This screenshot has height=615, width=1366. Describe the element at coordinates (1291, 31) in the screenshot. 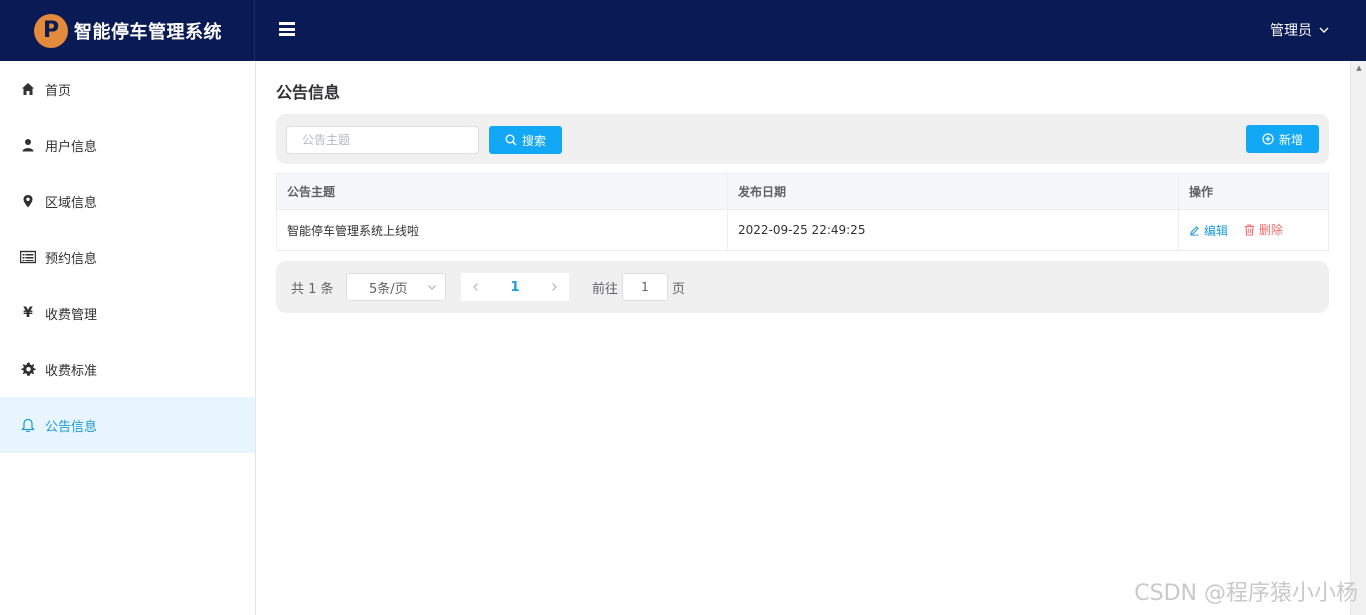

I see `user-label: 管理员` at that location.